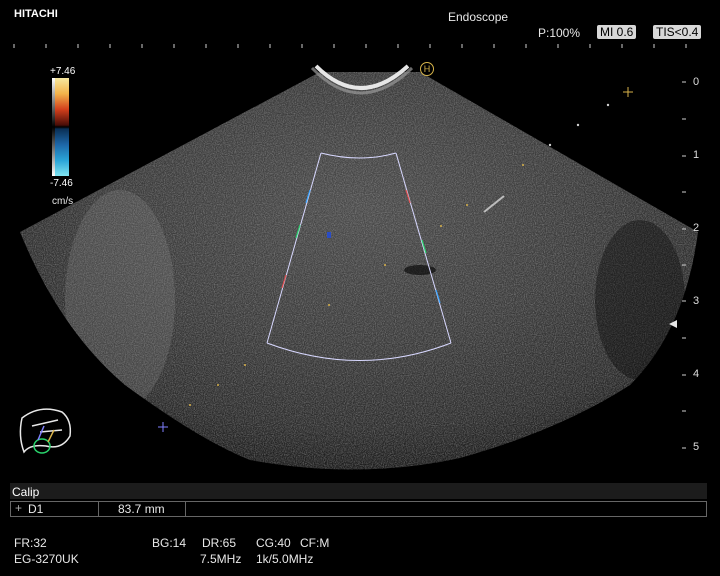 The image size is (720, 576). I want to click on brand-logo: HITACHI, so click(36, 14).